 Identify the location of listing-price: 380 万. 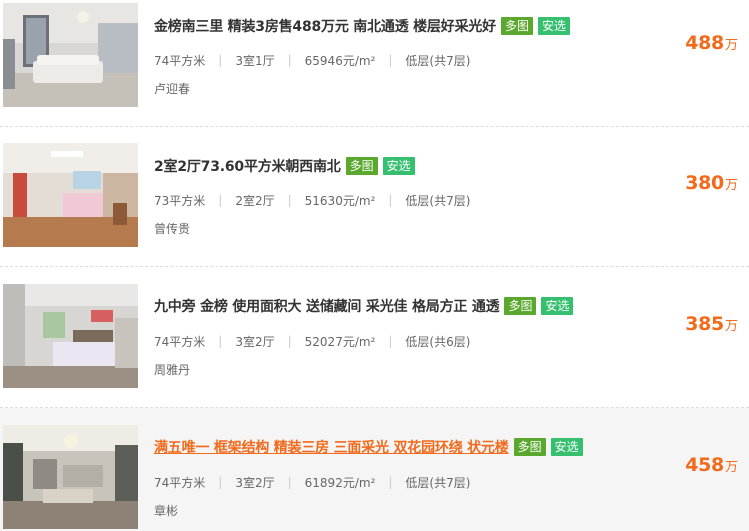
(711, 184).